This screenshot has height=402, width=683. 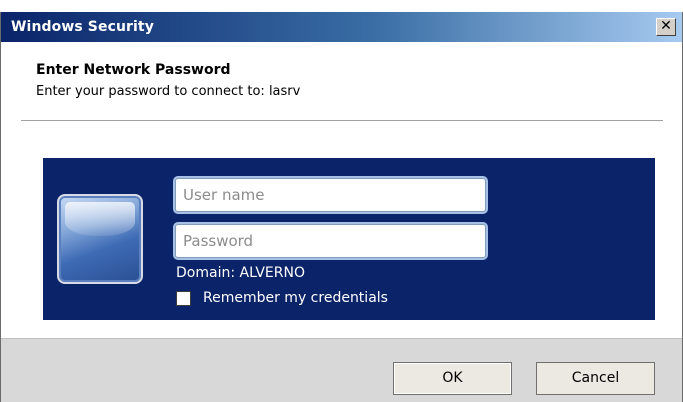 What do you see at coordinates (295, 298) in the screenshot?
I see `remember-label: Remember my credentials` at bounding box center [295, 298].